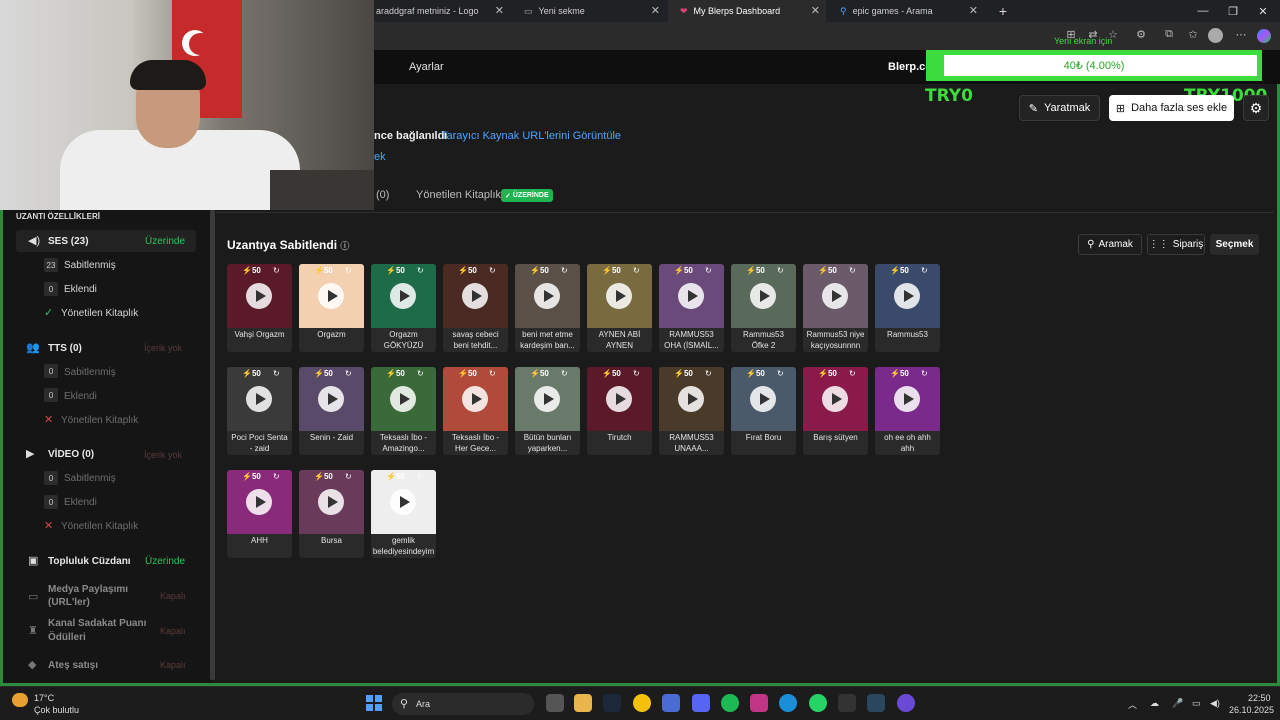 The height and width of the screenshot is (720, 1280). I want to click on tab-blerp-dashboard: ❤ My Blerps Dashboard ✕, so click(747, 11).